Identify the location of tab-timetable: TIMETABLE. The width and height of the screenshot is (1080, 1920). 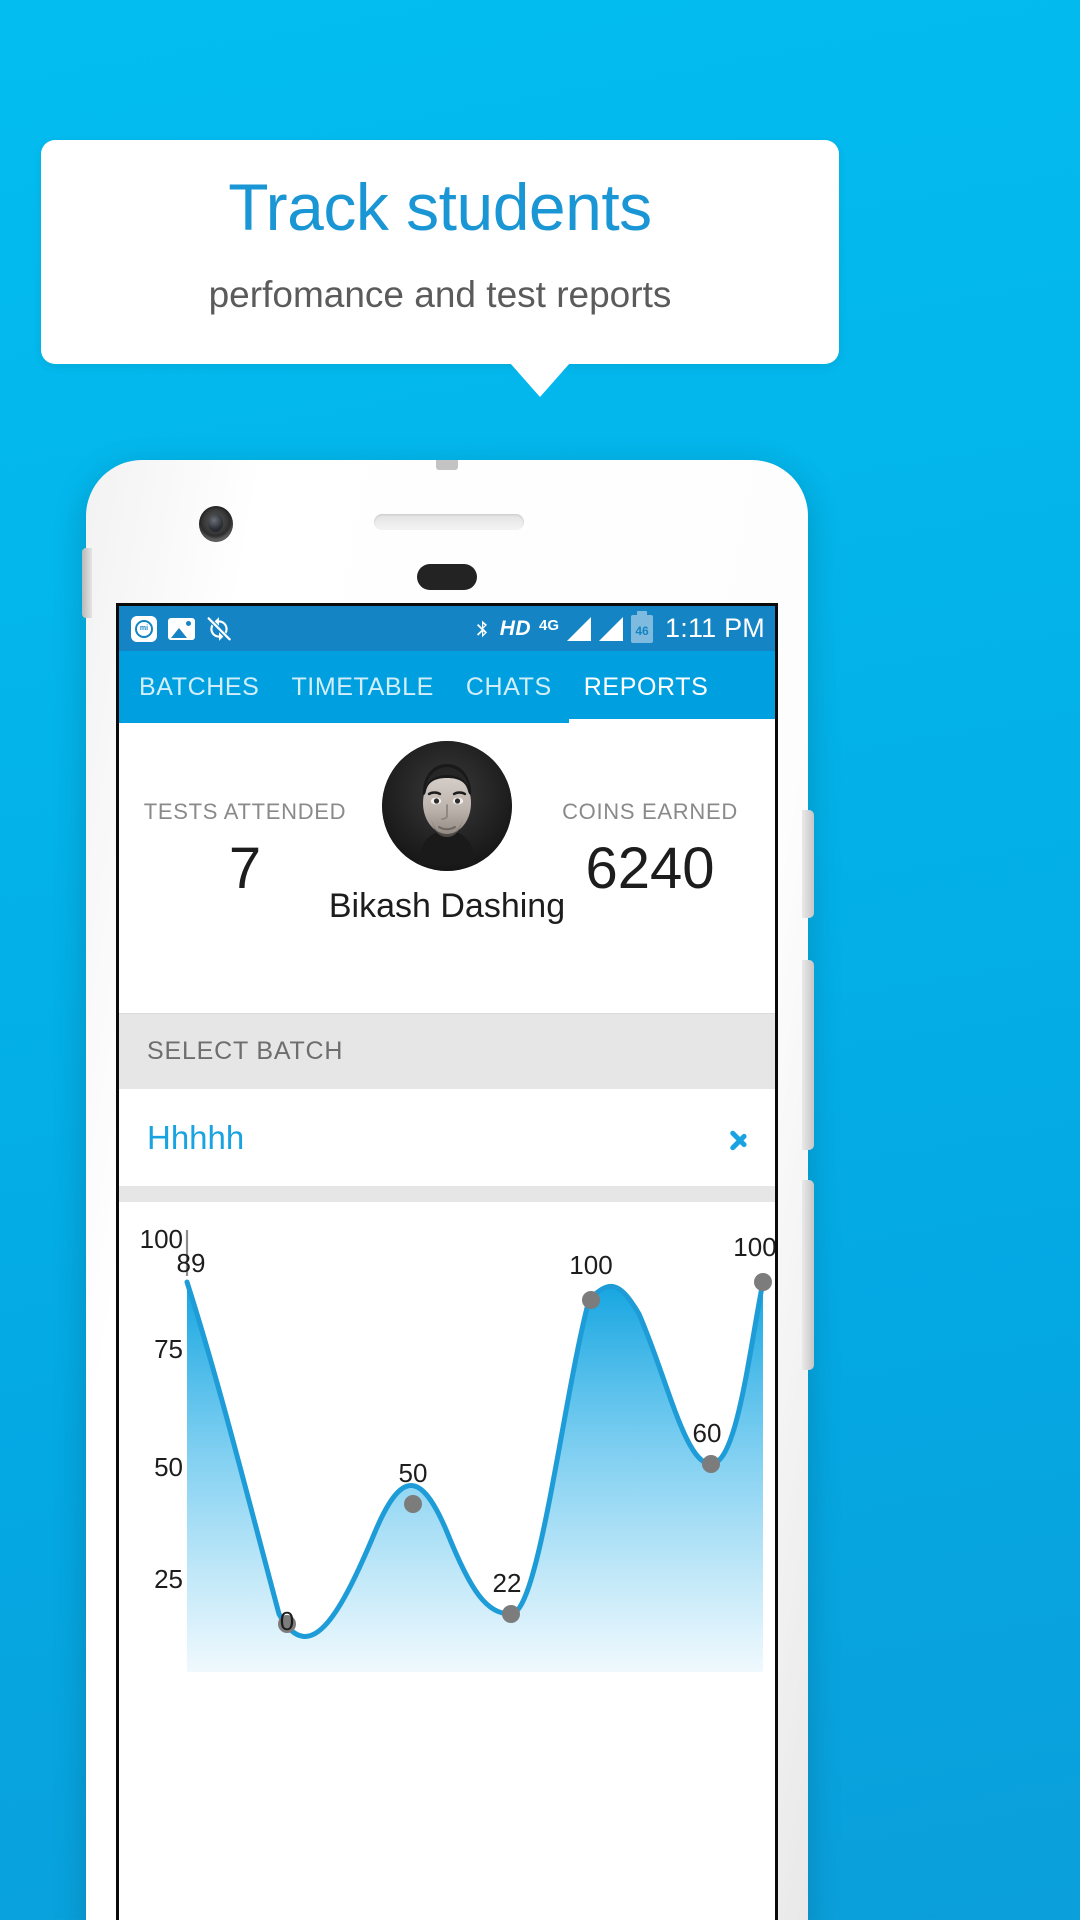
(362, 687).